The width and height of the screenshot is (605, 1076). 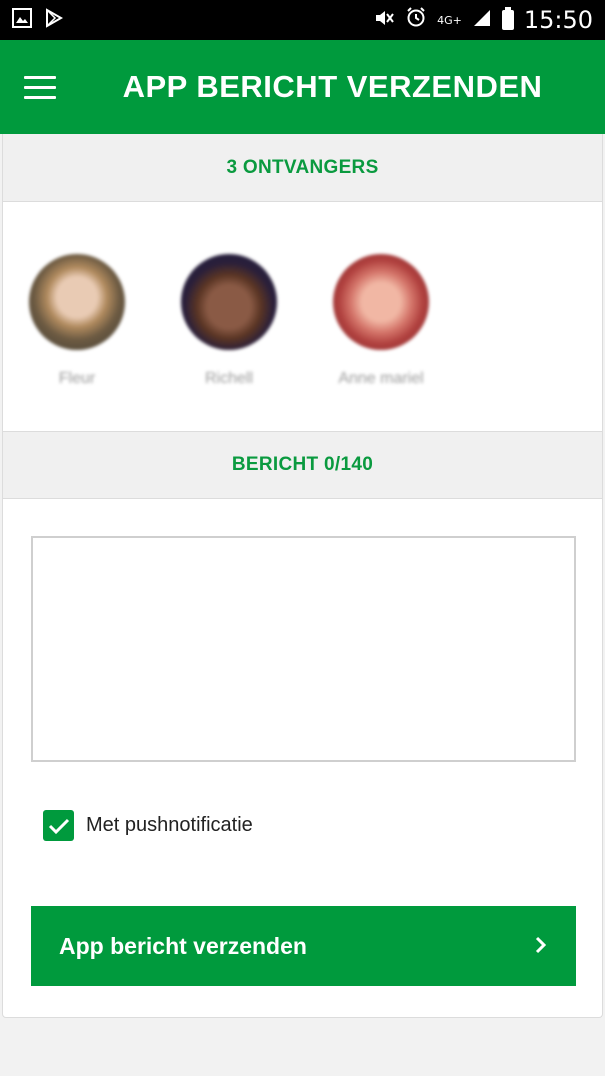 I want to click on mute-icon, so click(x=384, y=20).